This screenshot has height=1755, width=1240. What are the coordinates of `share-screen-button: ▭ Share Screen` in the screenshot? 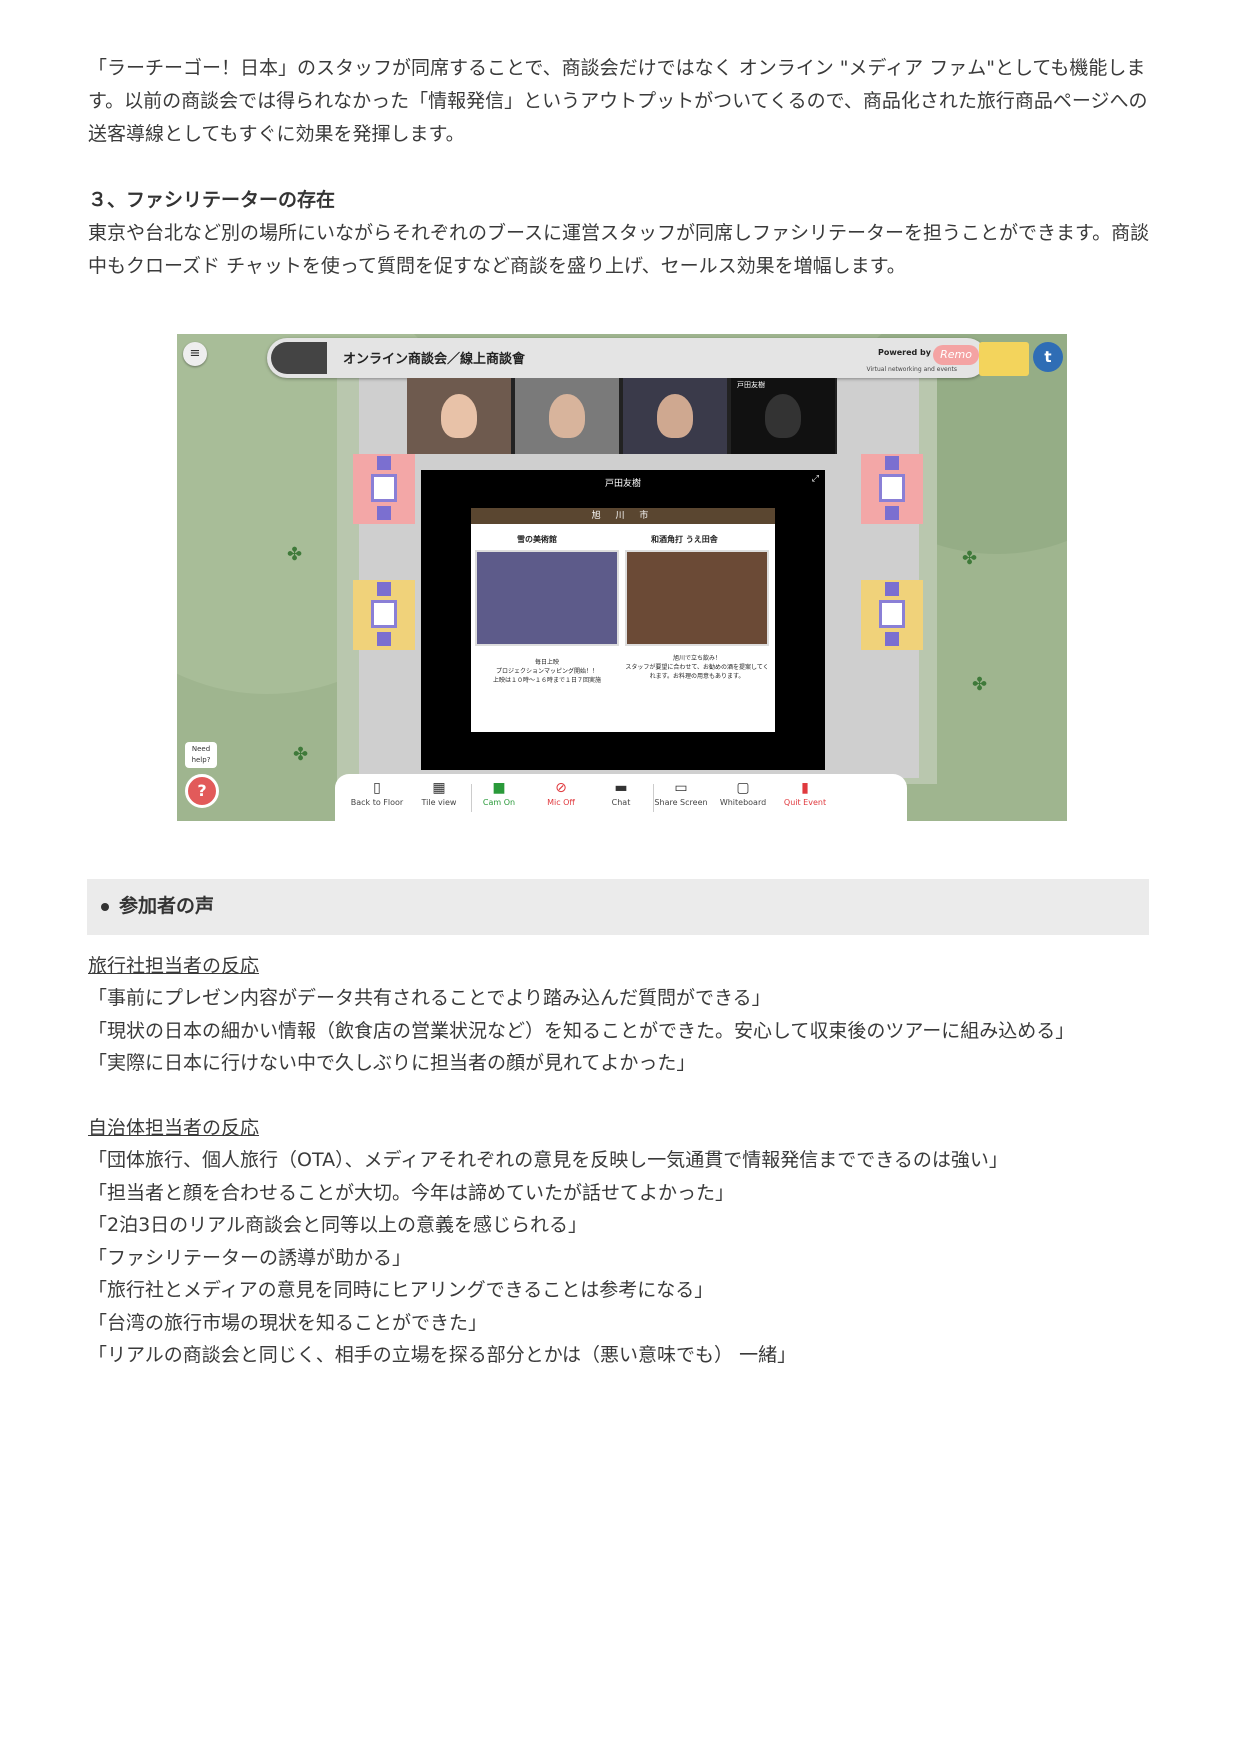 It's located at (681, 793).